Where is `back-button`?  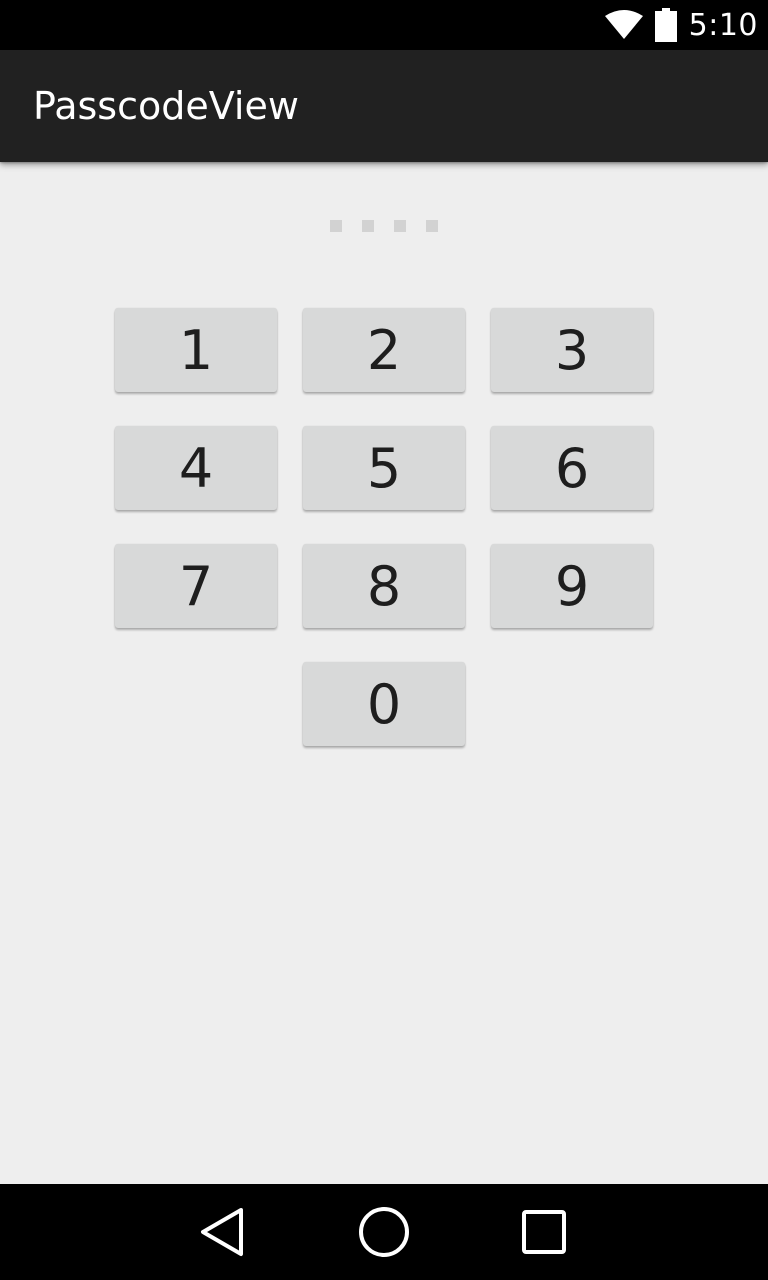
back-button is located at coordinates (222, 1232).